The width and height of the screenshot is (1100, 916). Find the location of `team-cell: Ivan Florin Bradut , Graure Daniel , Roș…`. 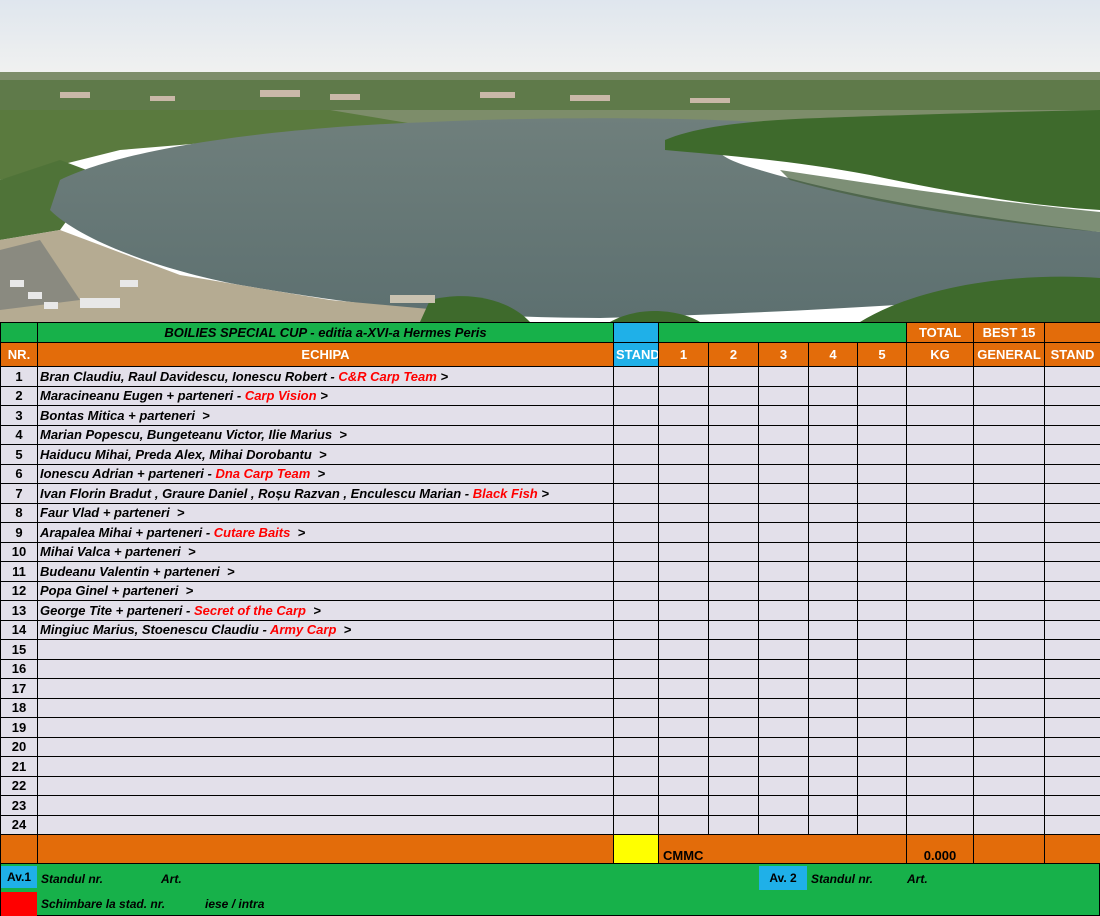

team-cell: Ivan Florin Bradut , Graure Daniel , Roș… is located at coordinates (325, 493).